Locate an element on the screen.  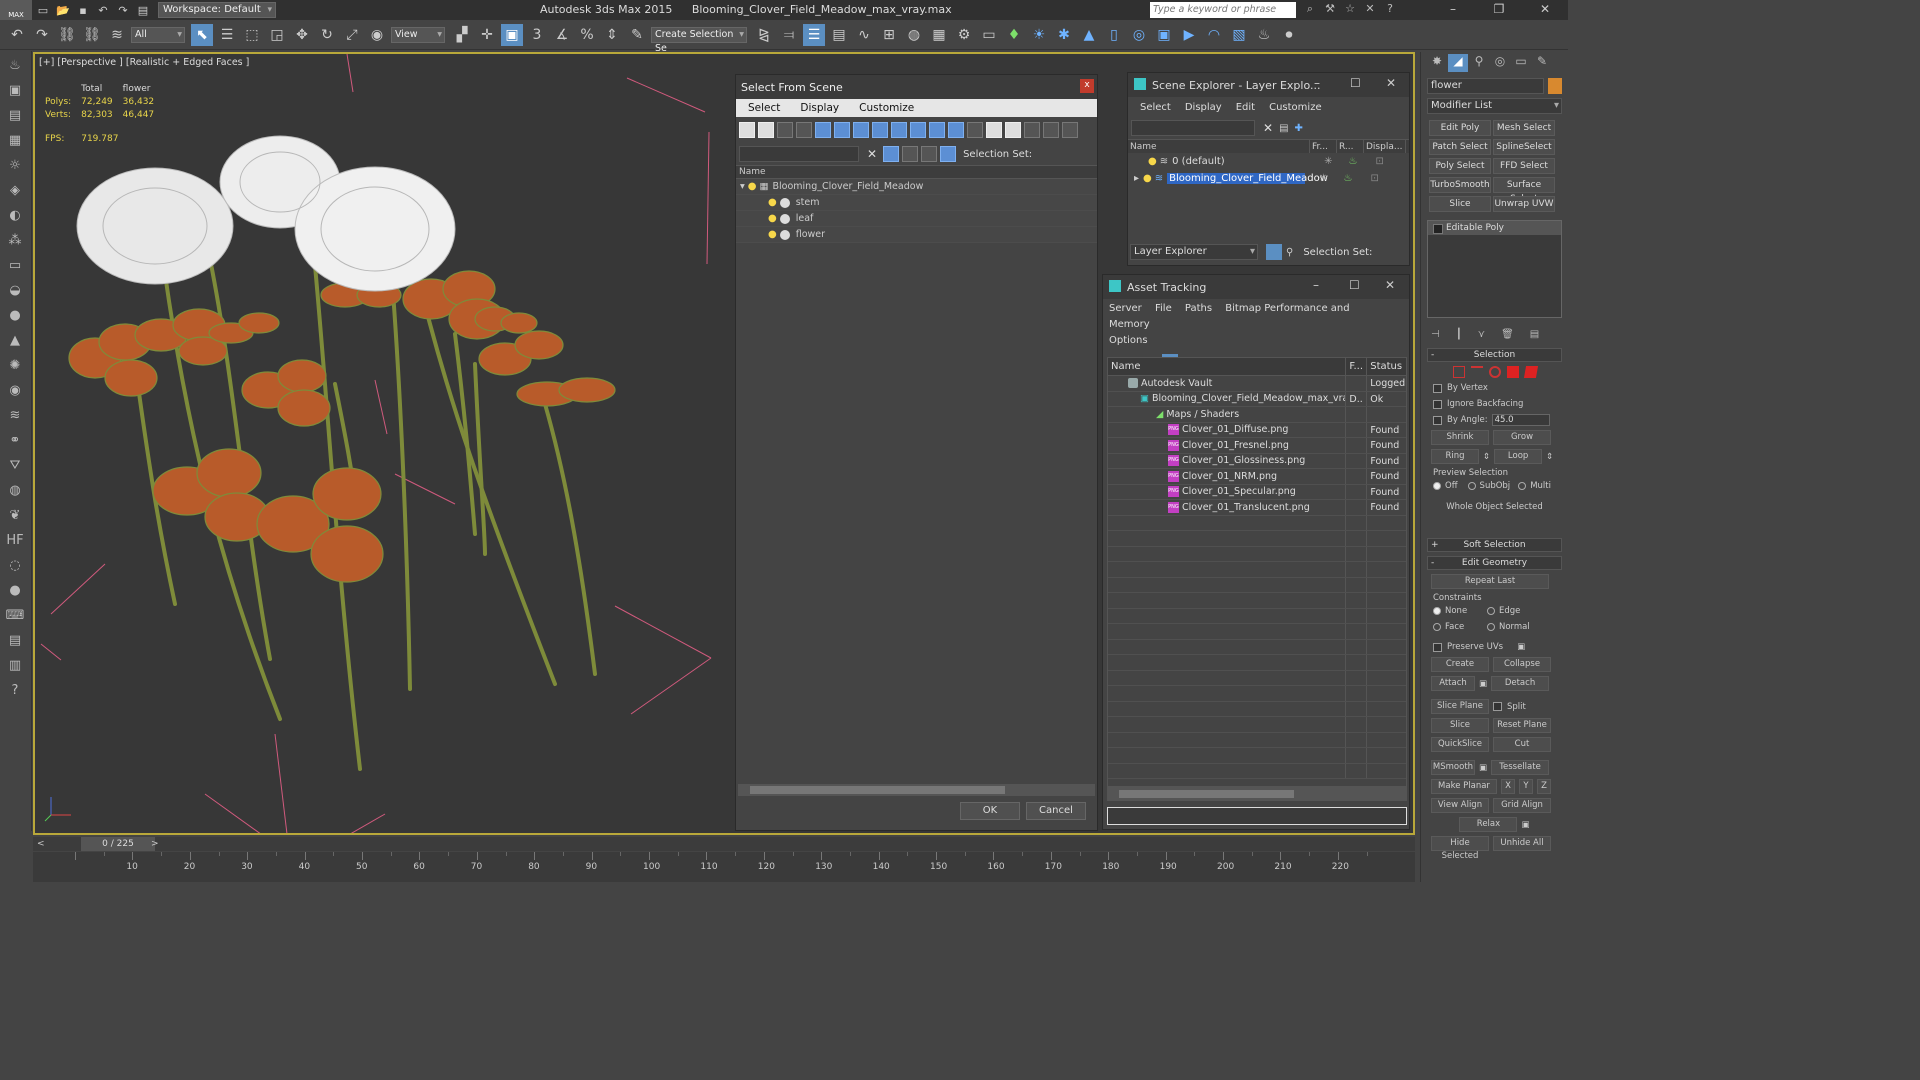
quickslice-button: QuickSlice is located at coordinates (1460, 744).